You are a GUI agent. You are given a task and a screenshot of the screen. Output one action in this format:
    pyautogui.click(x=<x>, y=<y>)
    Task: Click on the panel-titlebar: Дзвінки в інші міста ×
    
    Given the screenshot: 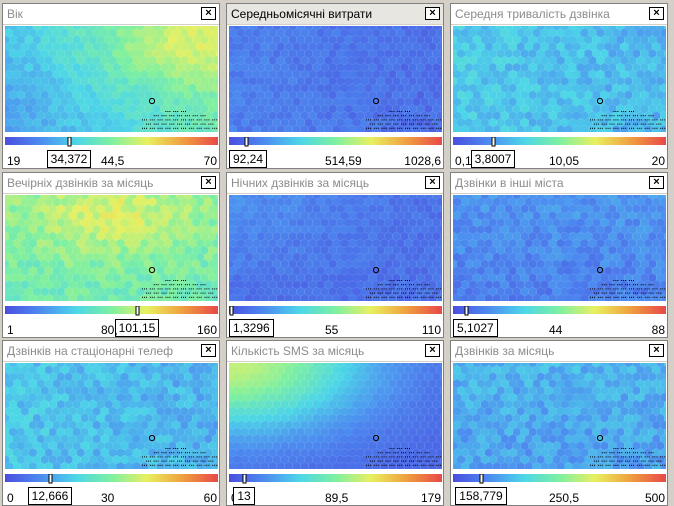 What is the action you would take?
    pyautogui.click(x=559, y=183)
    